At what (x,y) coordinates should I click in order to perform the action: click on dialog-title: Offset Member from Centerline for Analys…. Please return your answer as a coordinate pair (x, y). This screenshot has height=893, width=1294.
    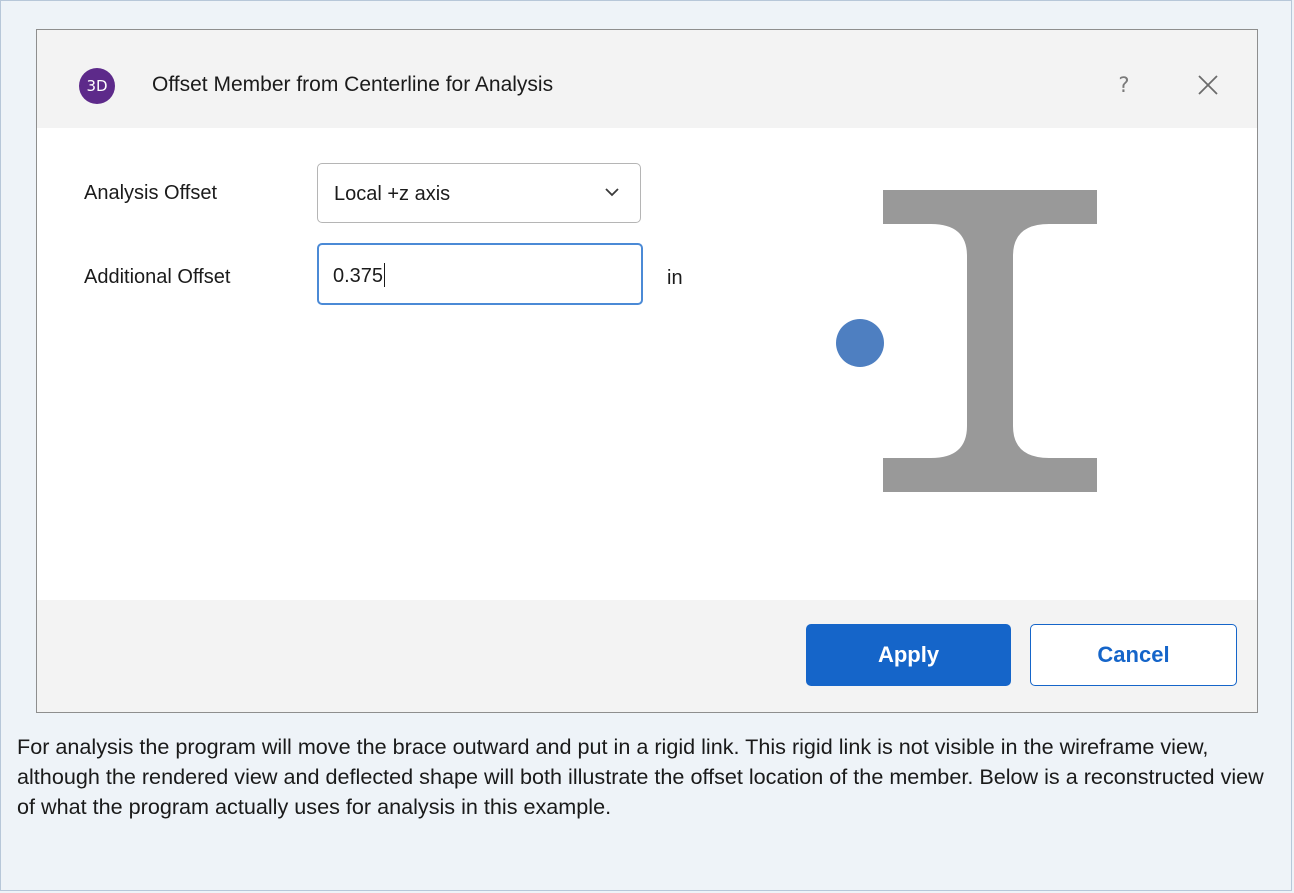
    Looking at the image, I should click on (353, 84).